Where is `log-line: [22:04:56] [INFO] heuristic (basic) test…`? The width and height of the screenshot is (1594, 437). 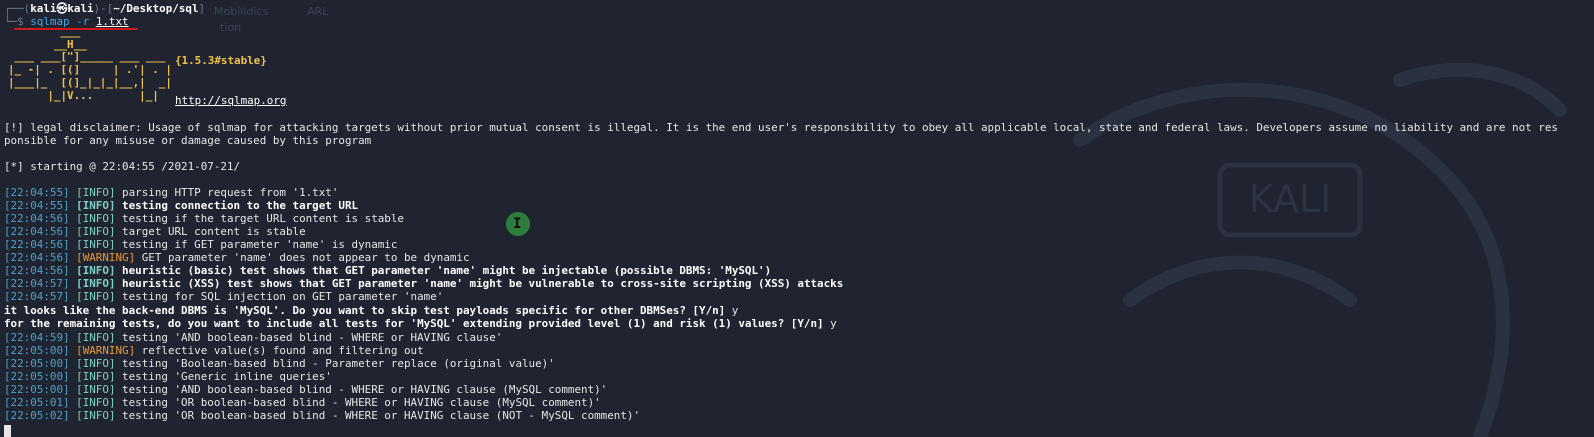 log-line: [22:04:56] [INFO] heuristic (basic) test… is located at coordinates (388, 270).